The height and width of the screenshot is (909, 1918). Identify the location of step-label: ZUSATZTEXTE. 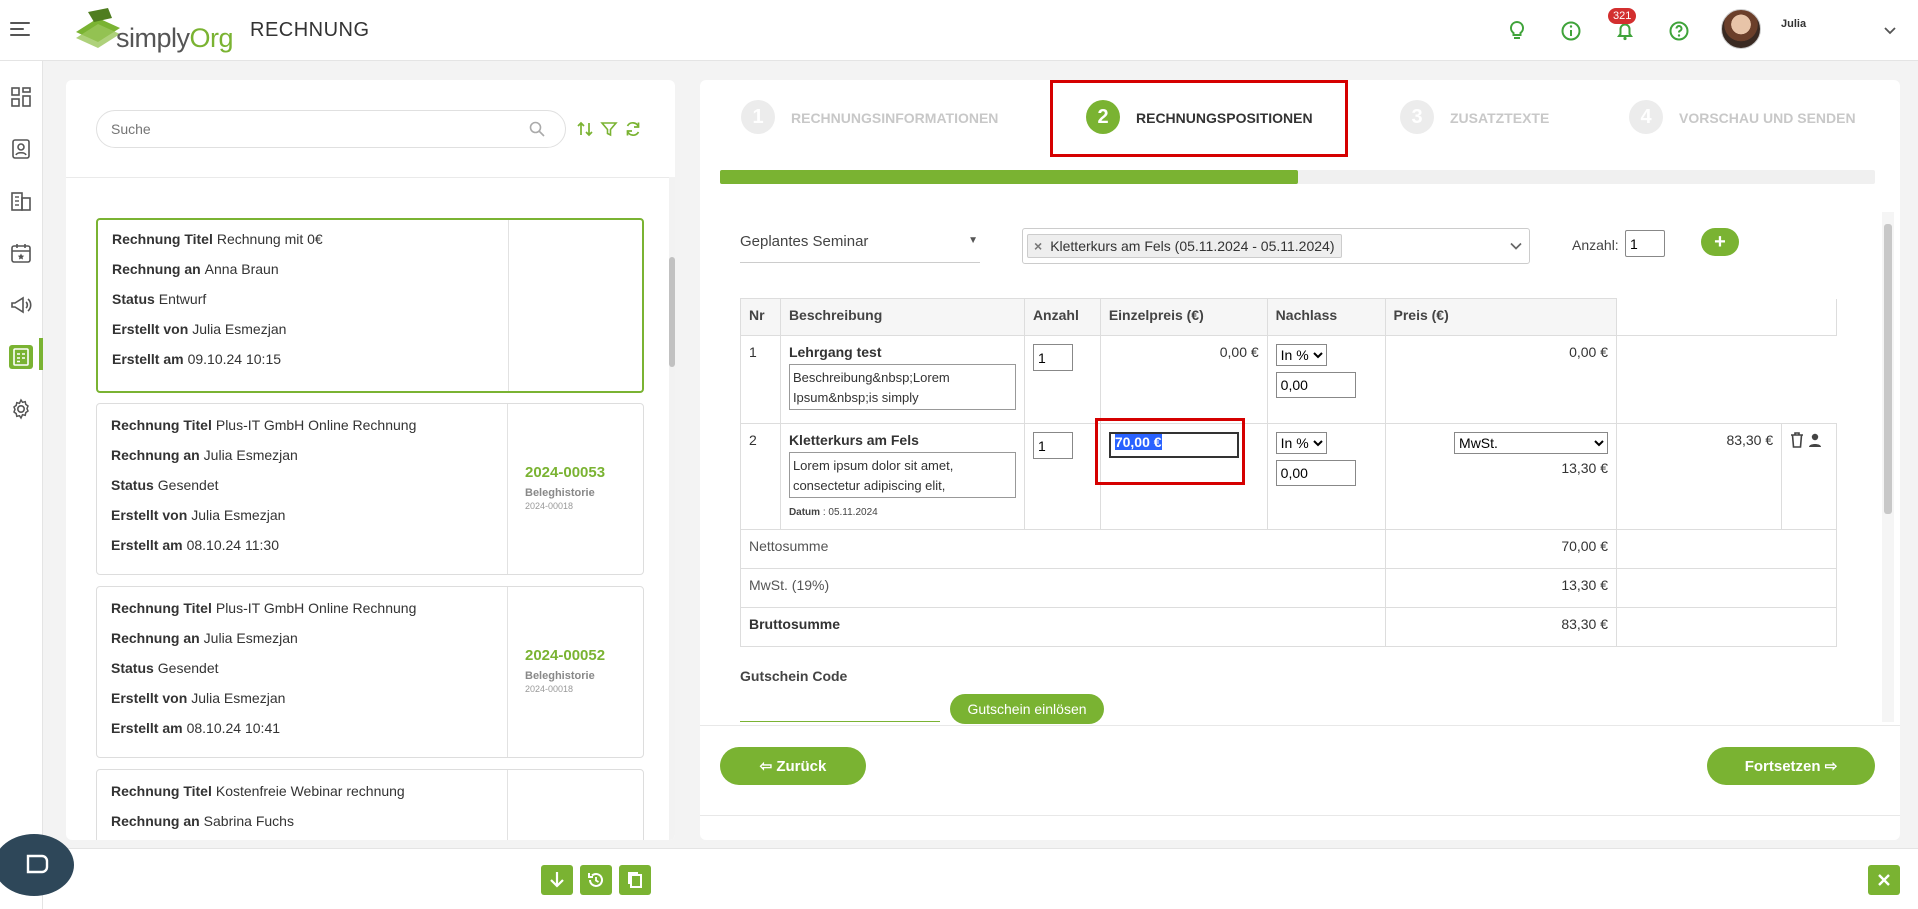
(1500, 118).